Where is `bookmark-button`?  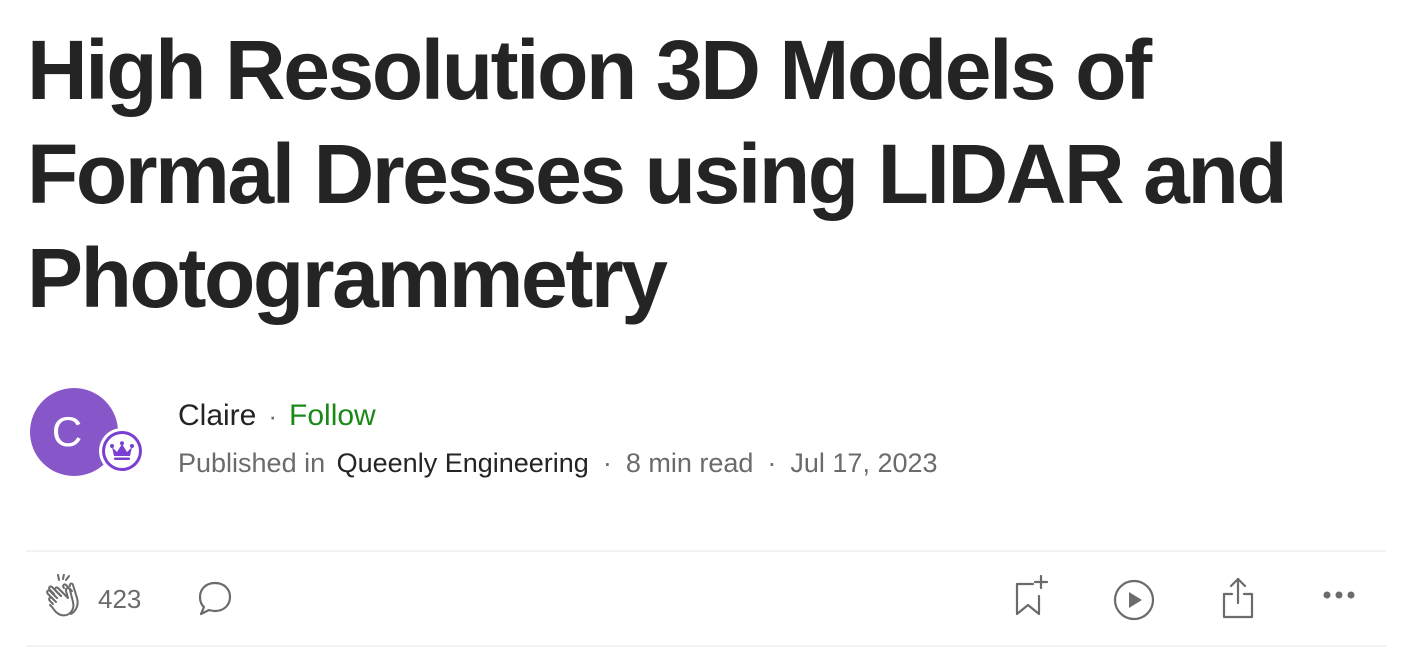
bookmark-button is located at coordinates (1032, 596).